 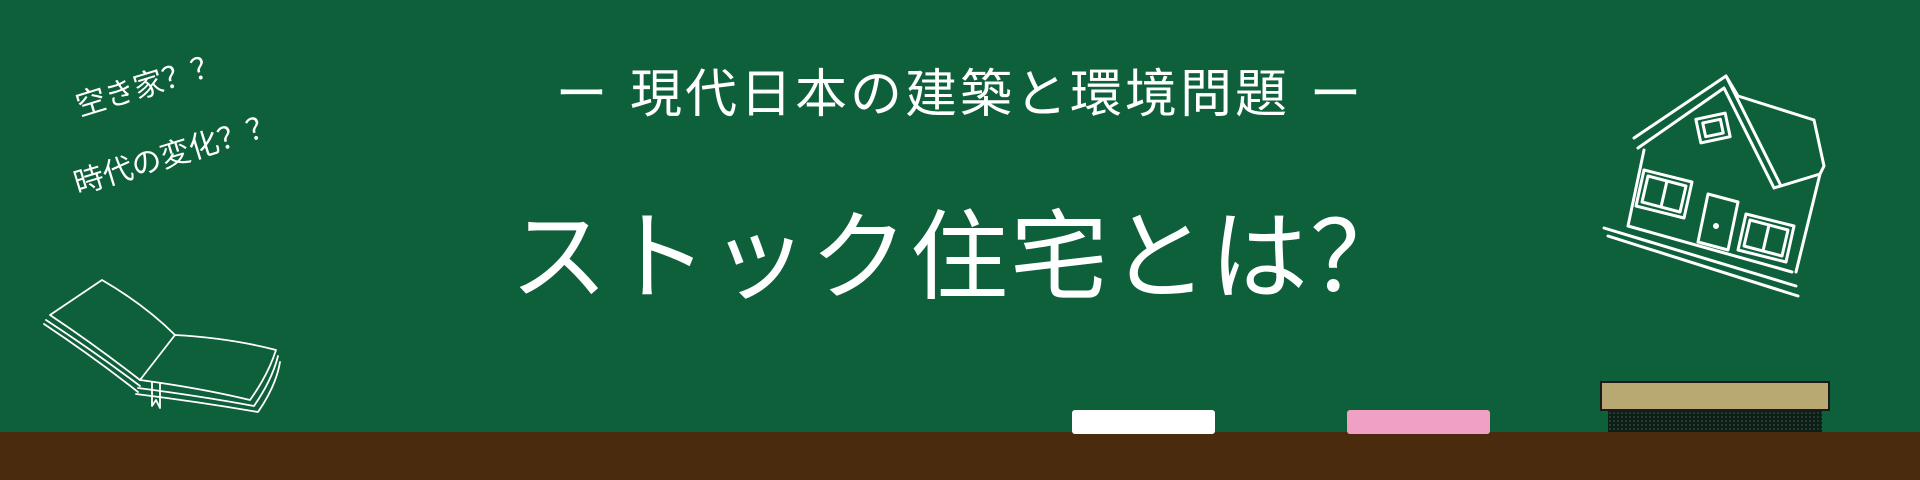 I want to click on open-book-icon, so click(x=162, y=346).